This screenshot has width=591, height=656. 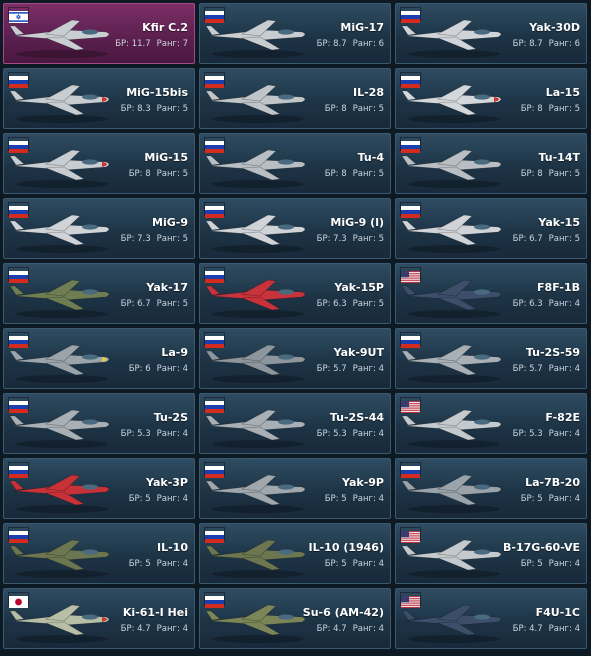 I want to click on vehicle-card: Yak-9UT БР: 5.7 Ранг: 4, so click(x=295, y=358).